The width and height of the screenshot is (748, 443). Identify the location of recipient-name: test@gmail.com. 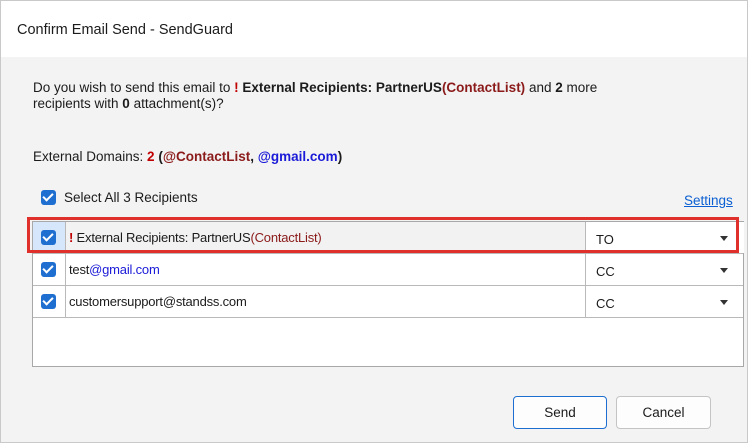
(114, 269).